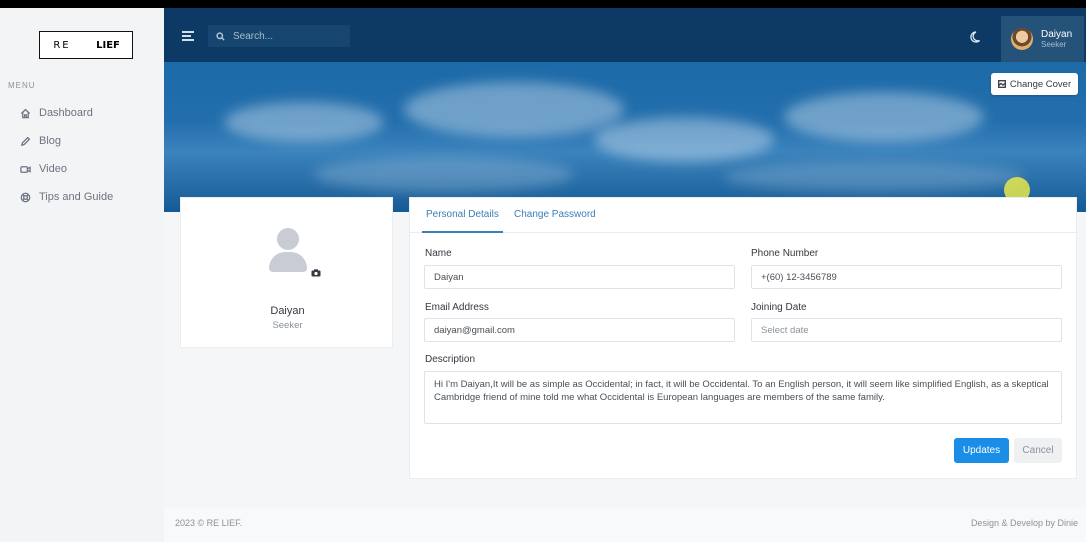  I want to click on home-icon, so click(25, 113).